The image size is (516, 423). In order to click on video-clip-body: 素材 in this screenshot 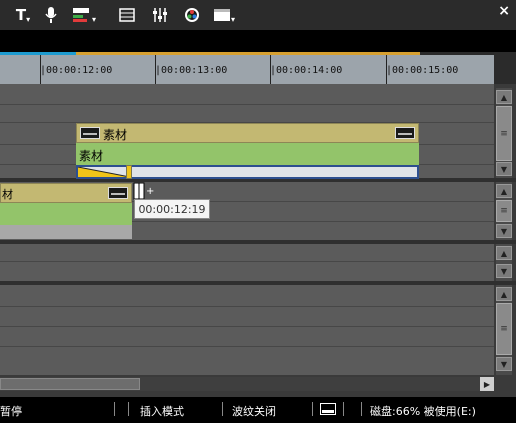, I will do `click(247, 154)`.